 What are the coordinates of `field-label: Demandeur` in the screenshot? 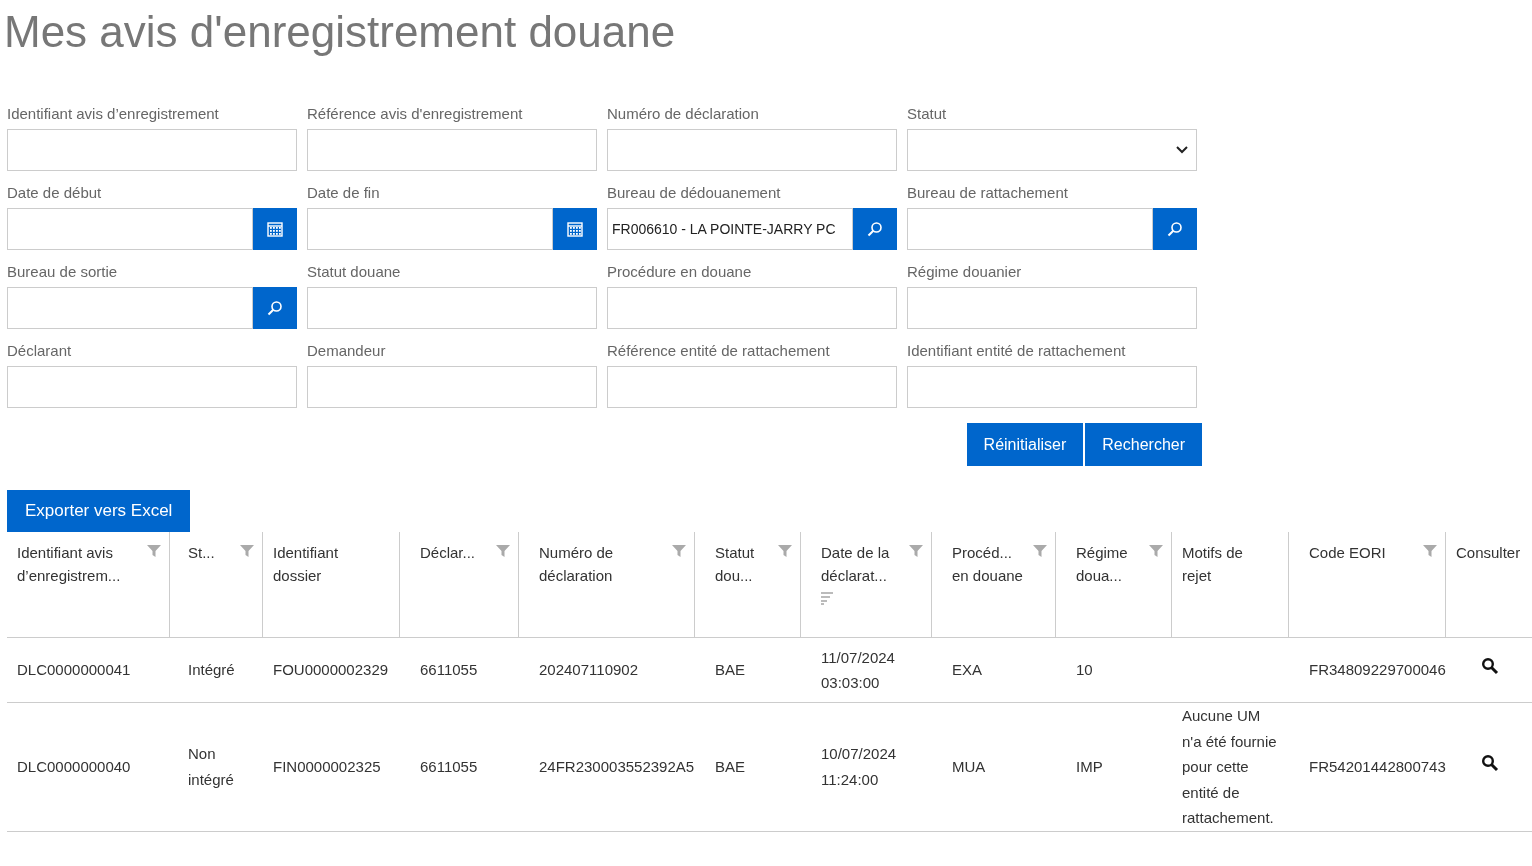 It's located at (347, 351).